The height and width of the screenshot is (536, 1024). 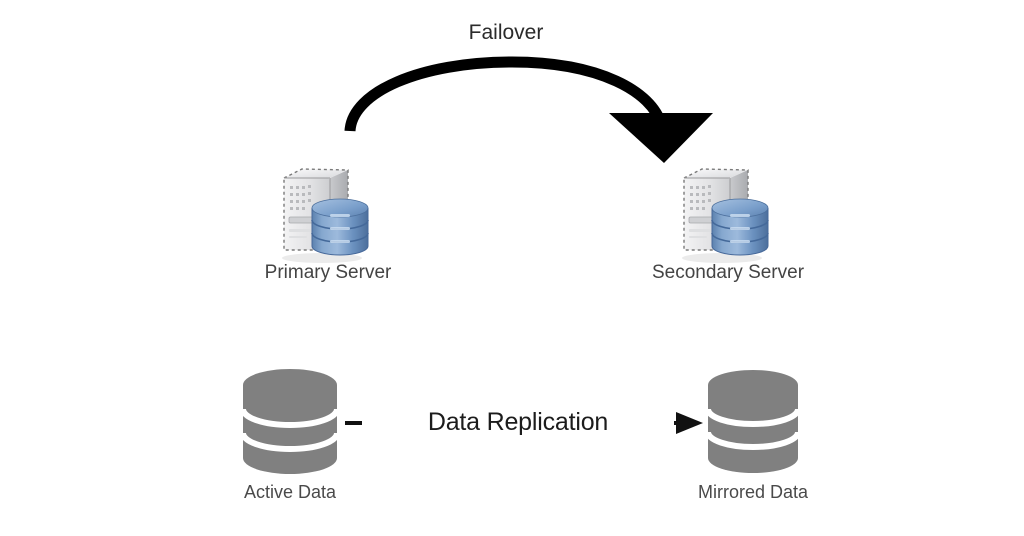 I want to click on data-replication-label: Data Replication, so click(x=518, y=422).